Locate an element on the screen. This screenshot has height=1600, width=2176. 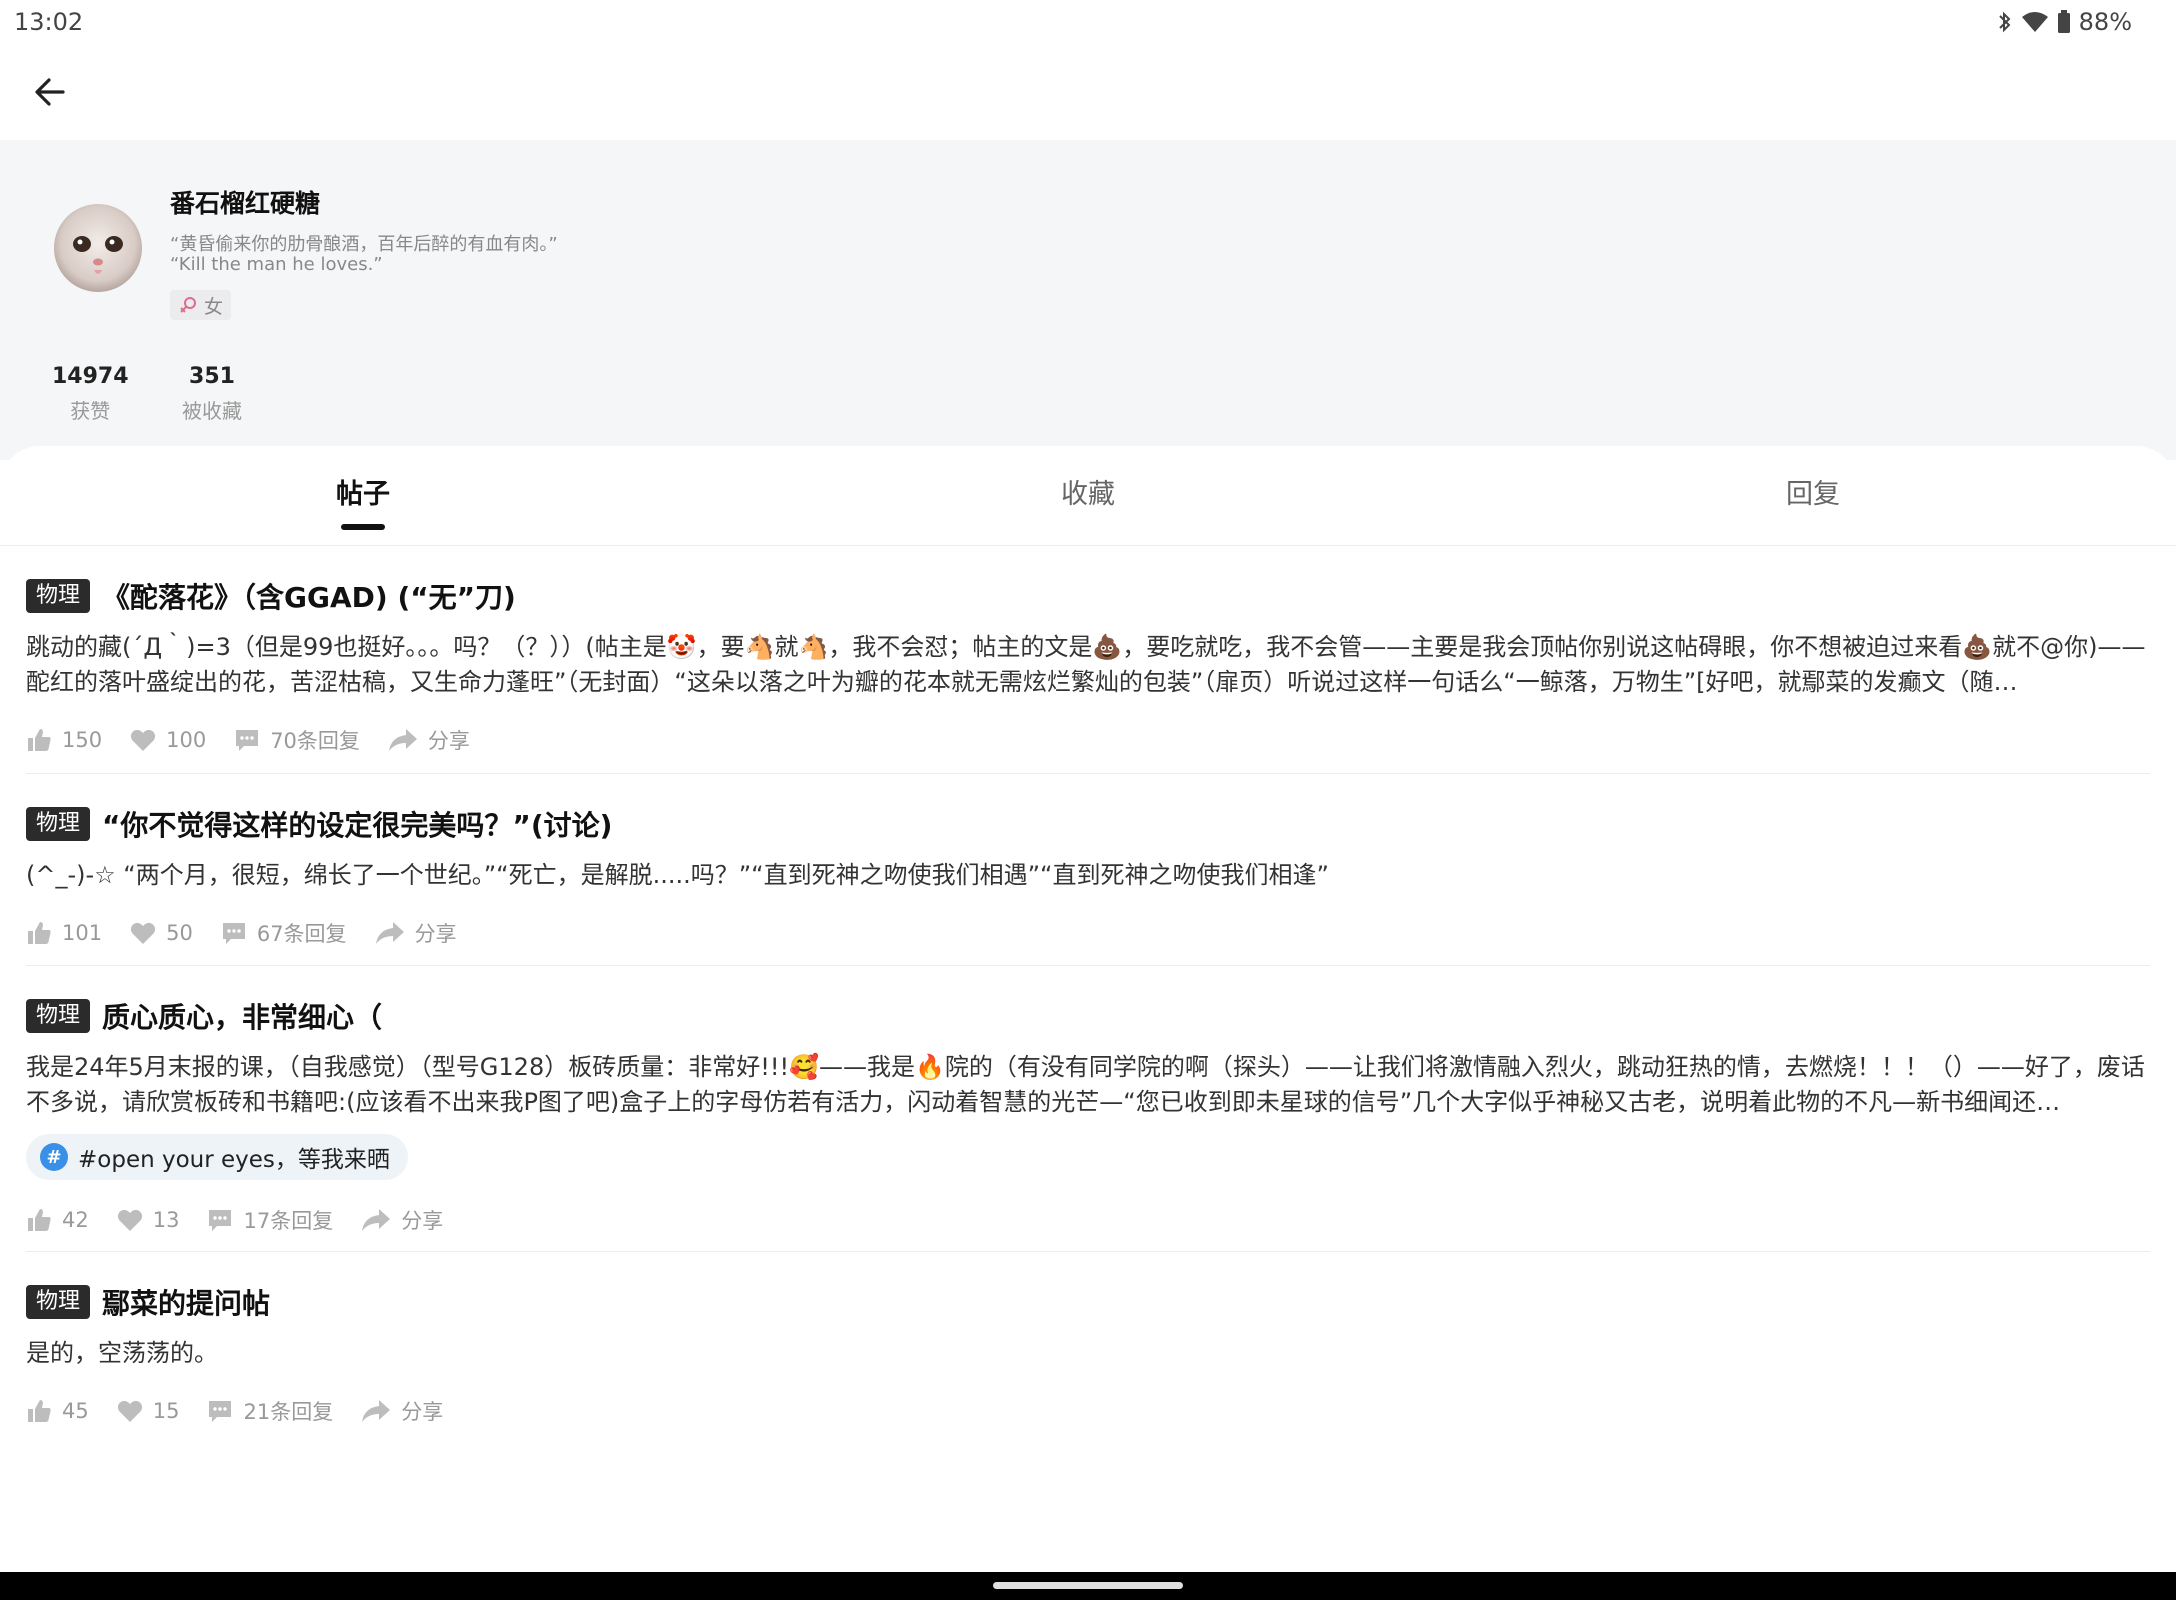
stat-likes: 14974 获赞 is located at coordinates (90, 394).